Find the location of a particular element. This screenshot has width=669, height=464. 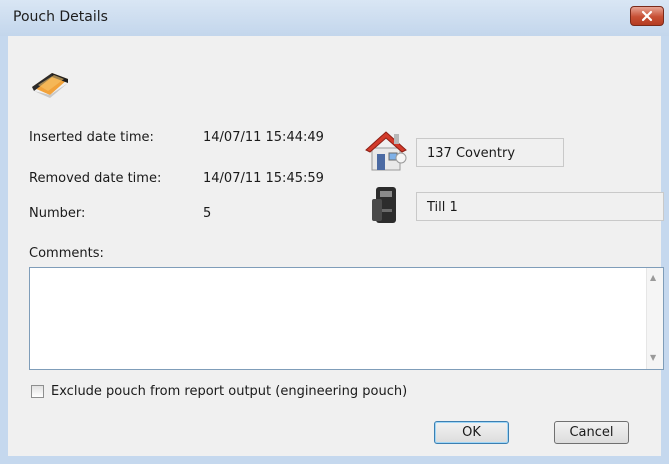

removed-date-label: Removed date time: is located at coordinates (95, 178).